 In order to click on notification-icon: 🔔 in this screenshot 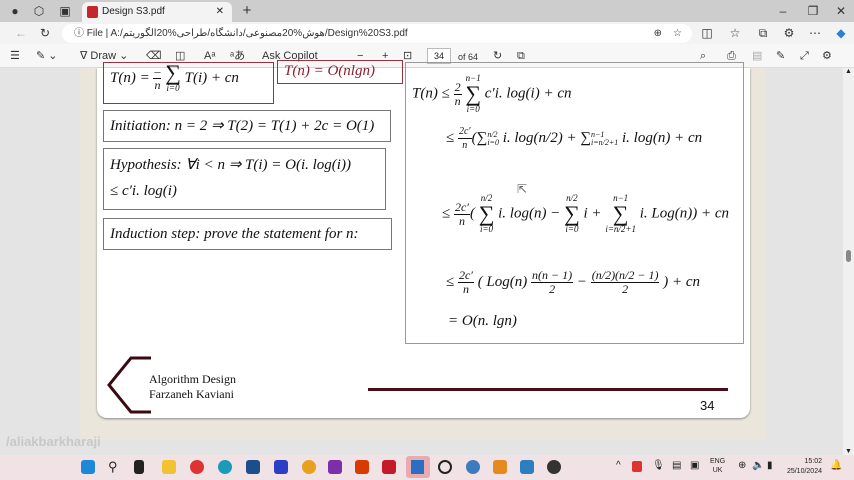, I will do `click(836, 465)`.